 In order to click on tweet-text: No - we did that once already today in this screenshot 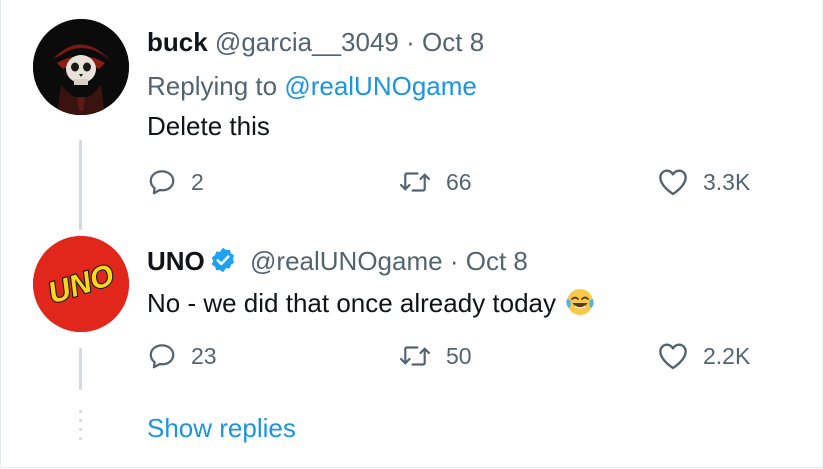, I will do `click(371, 302)`.